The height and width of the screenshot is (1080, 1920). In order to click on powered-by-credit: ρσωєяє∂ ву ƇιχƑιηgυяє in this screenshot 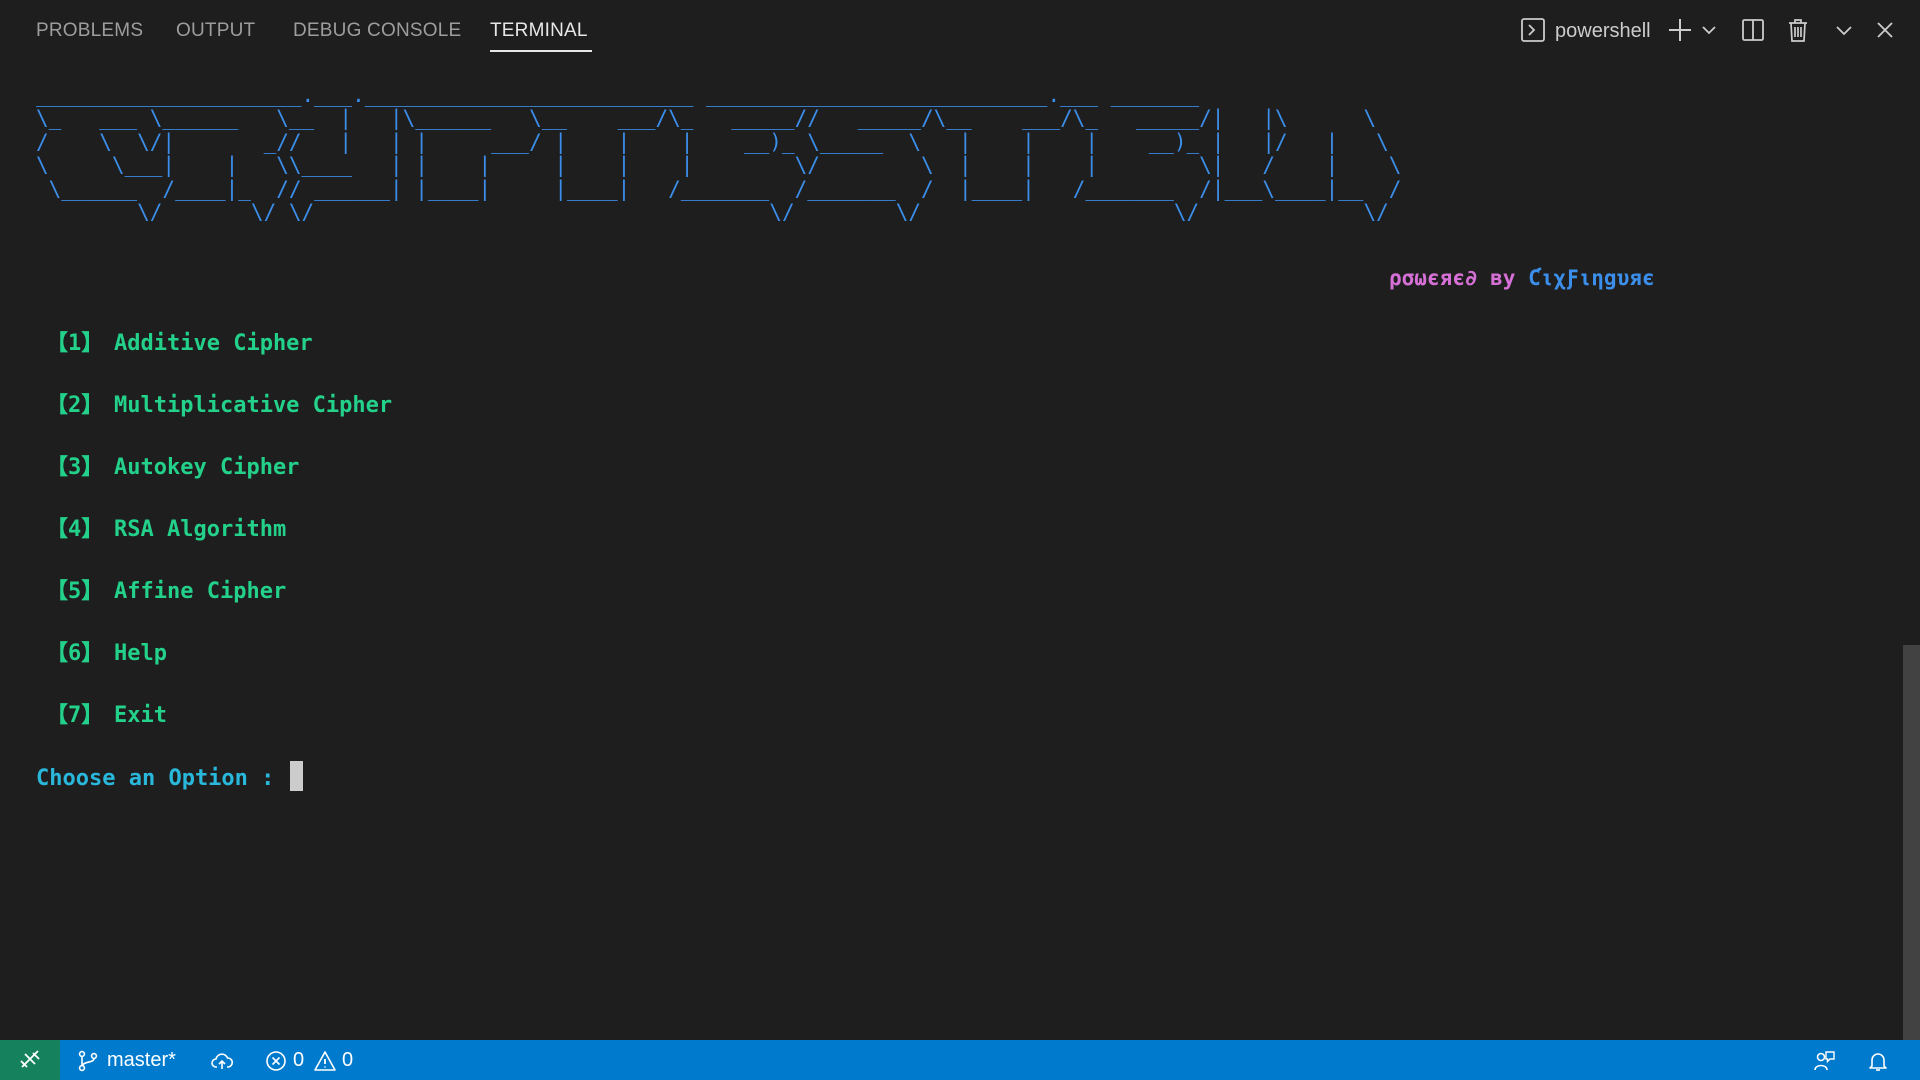, I will do `click(1522, 278)`.